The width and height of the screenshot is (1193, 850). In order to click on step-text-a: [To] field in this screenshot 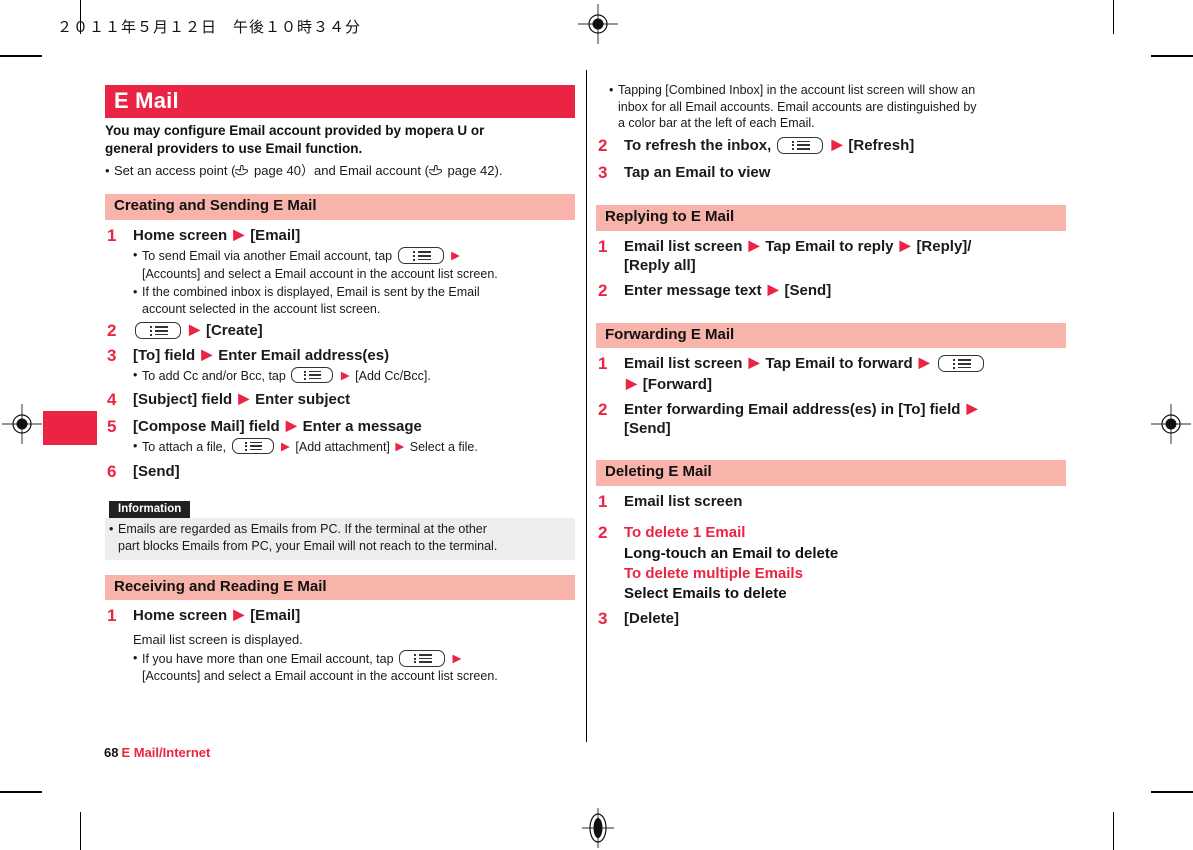, I will do `click(164, 356)`.